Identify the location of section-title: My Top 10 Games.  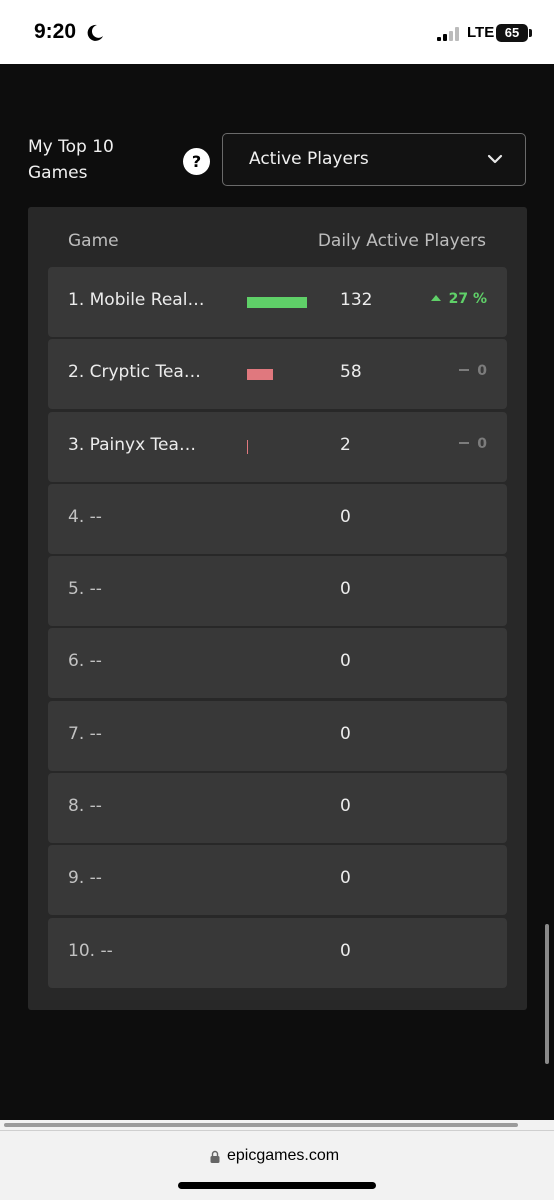
(71, 160).